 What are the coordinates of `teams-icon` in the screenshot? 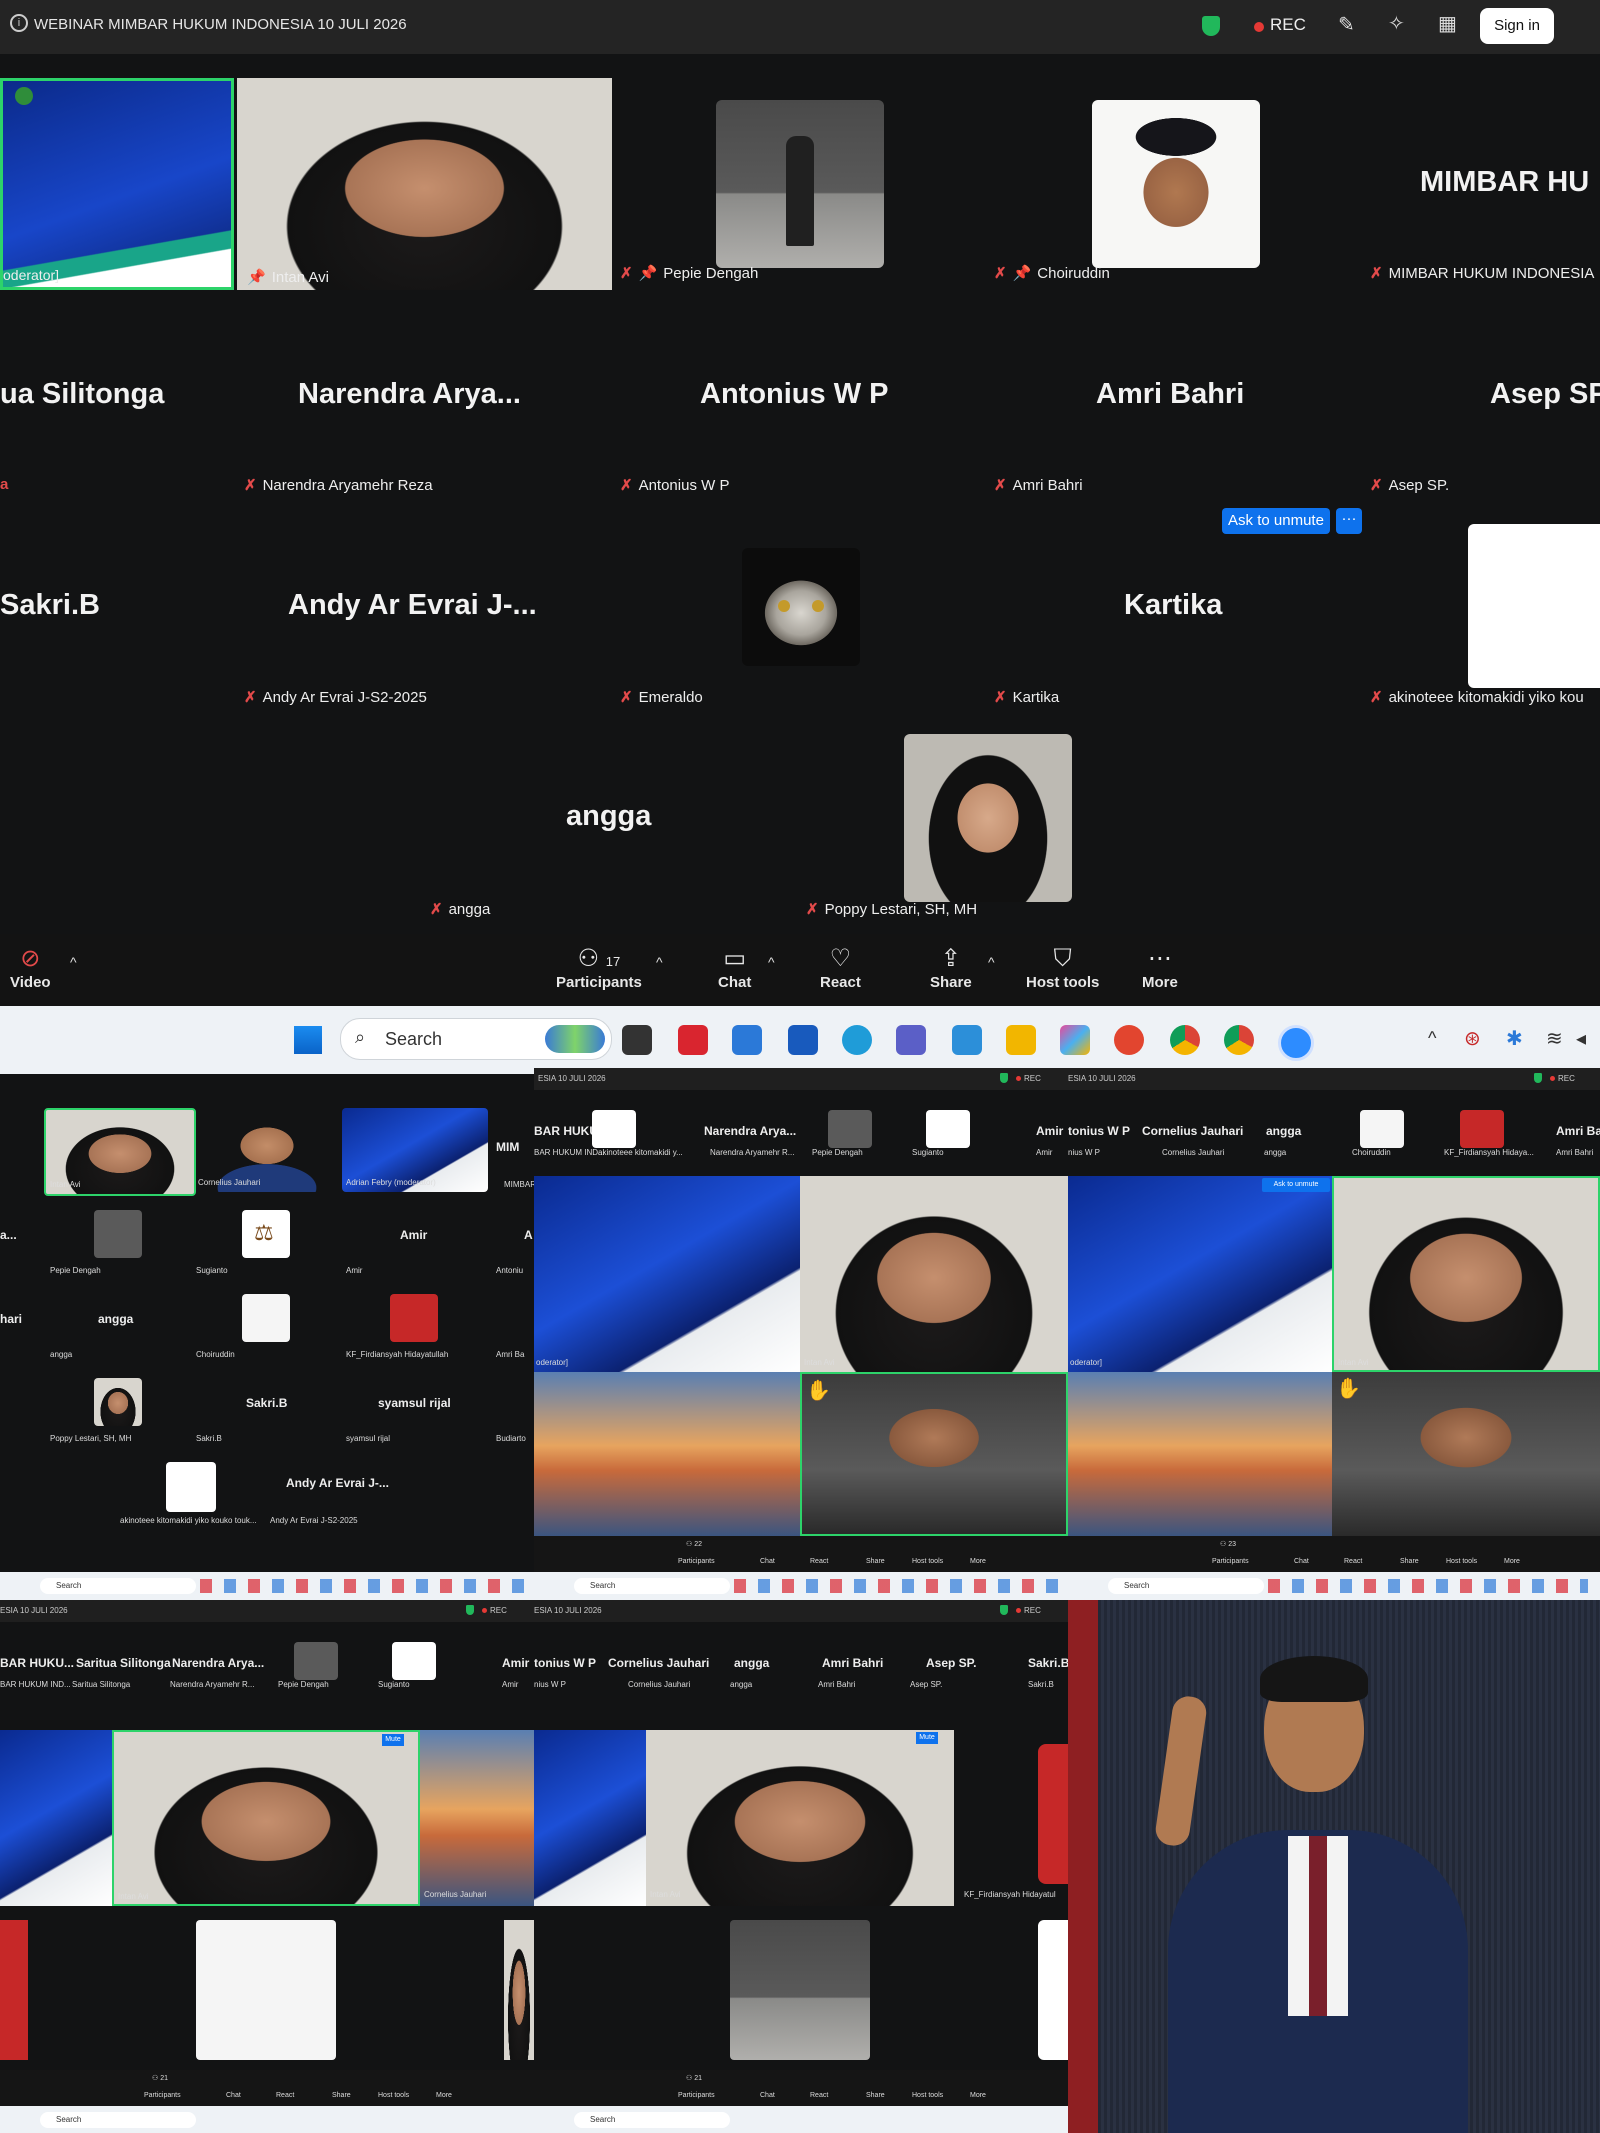 It's located at (911, 1040).